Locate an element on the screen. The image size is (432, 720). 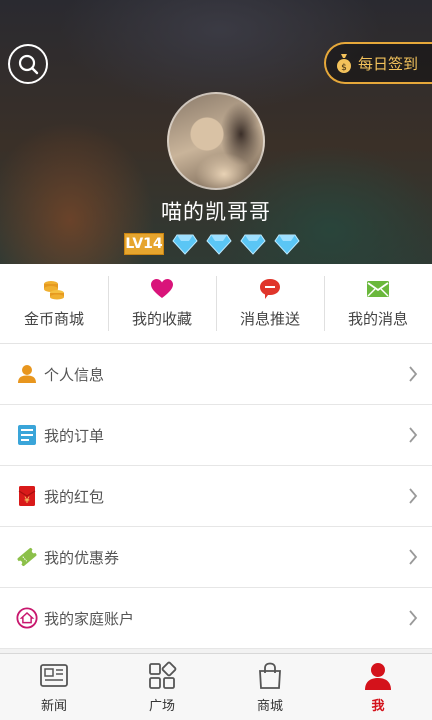
quick-item-favorites: 我的收藏 is located at coordinates (162, 303).